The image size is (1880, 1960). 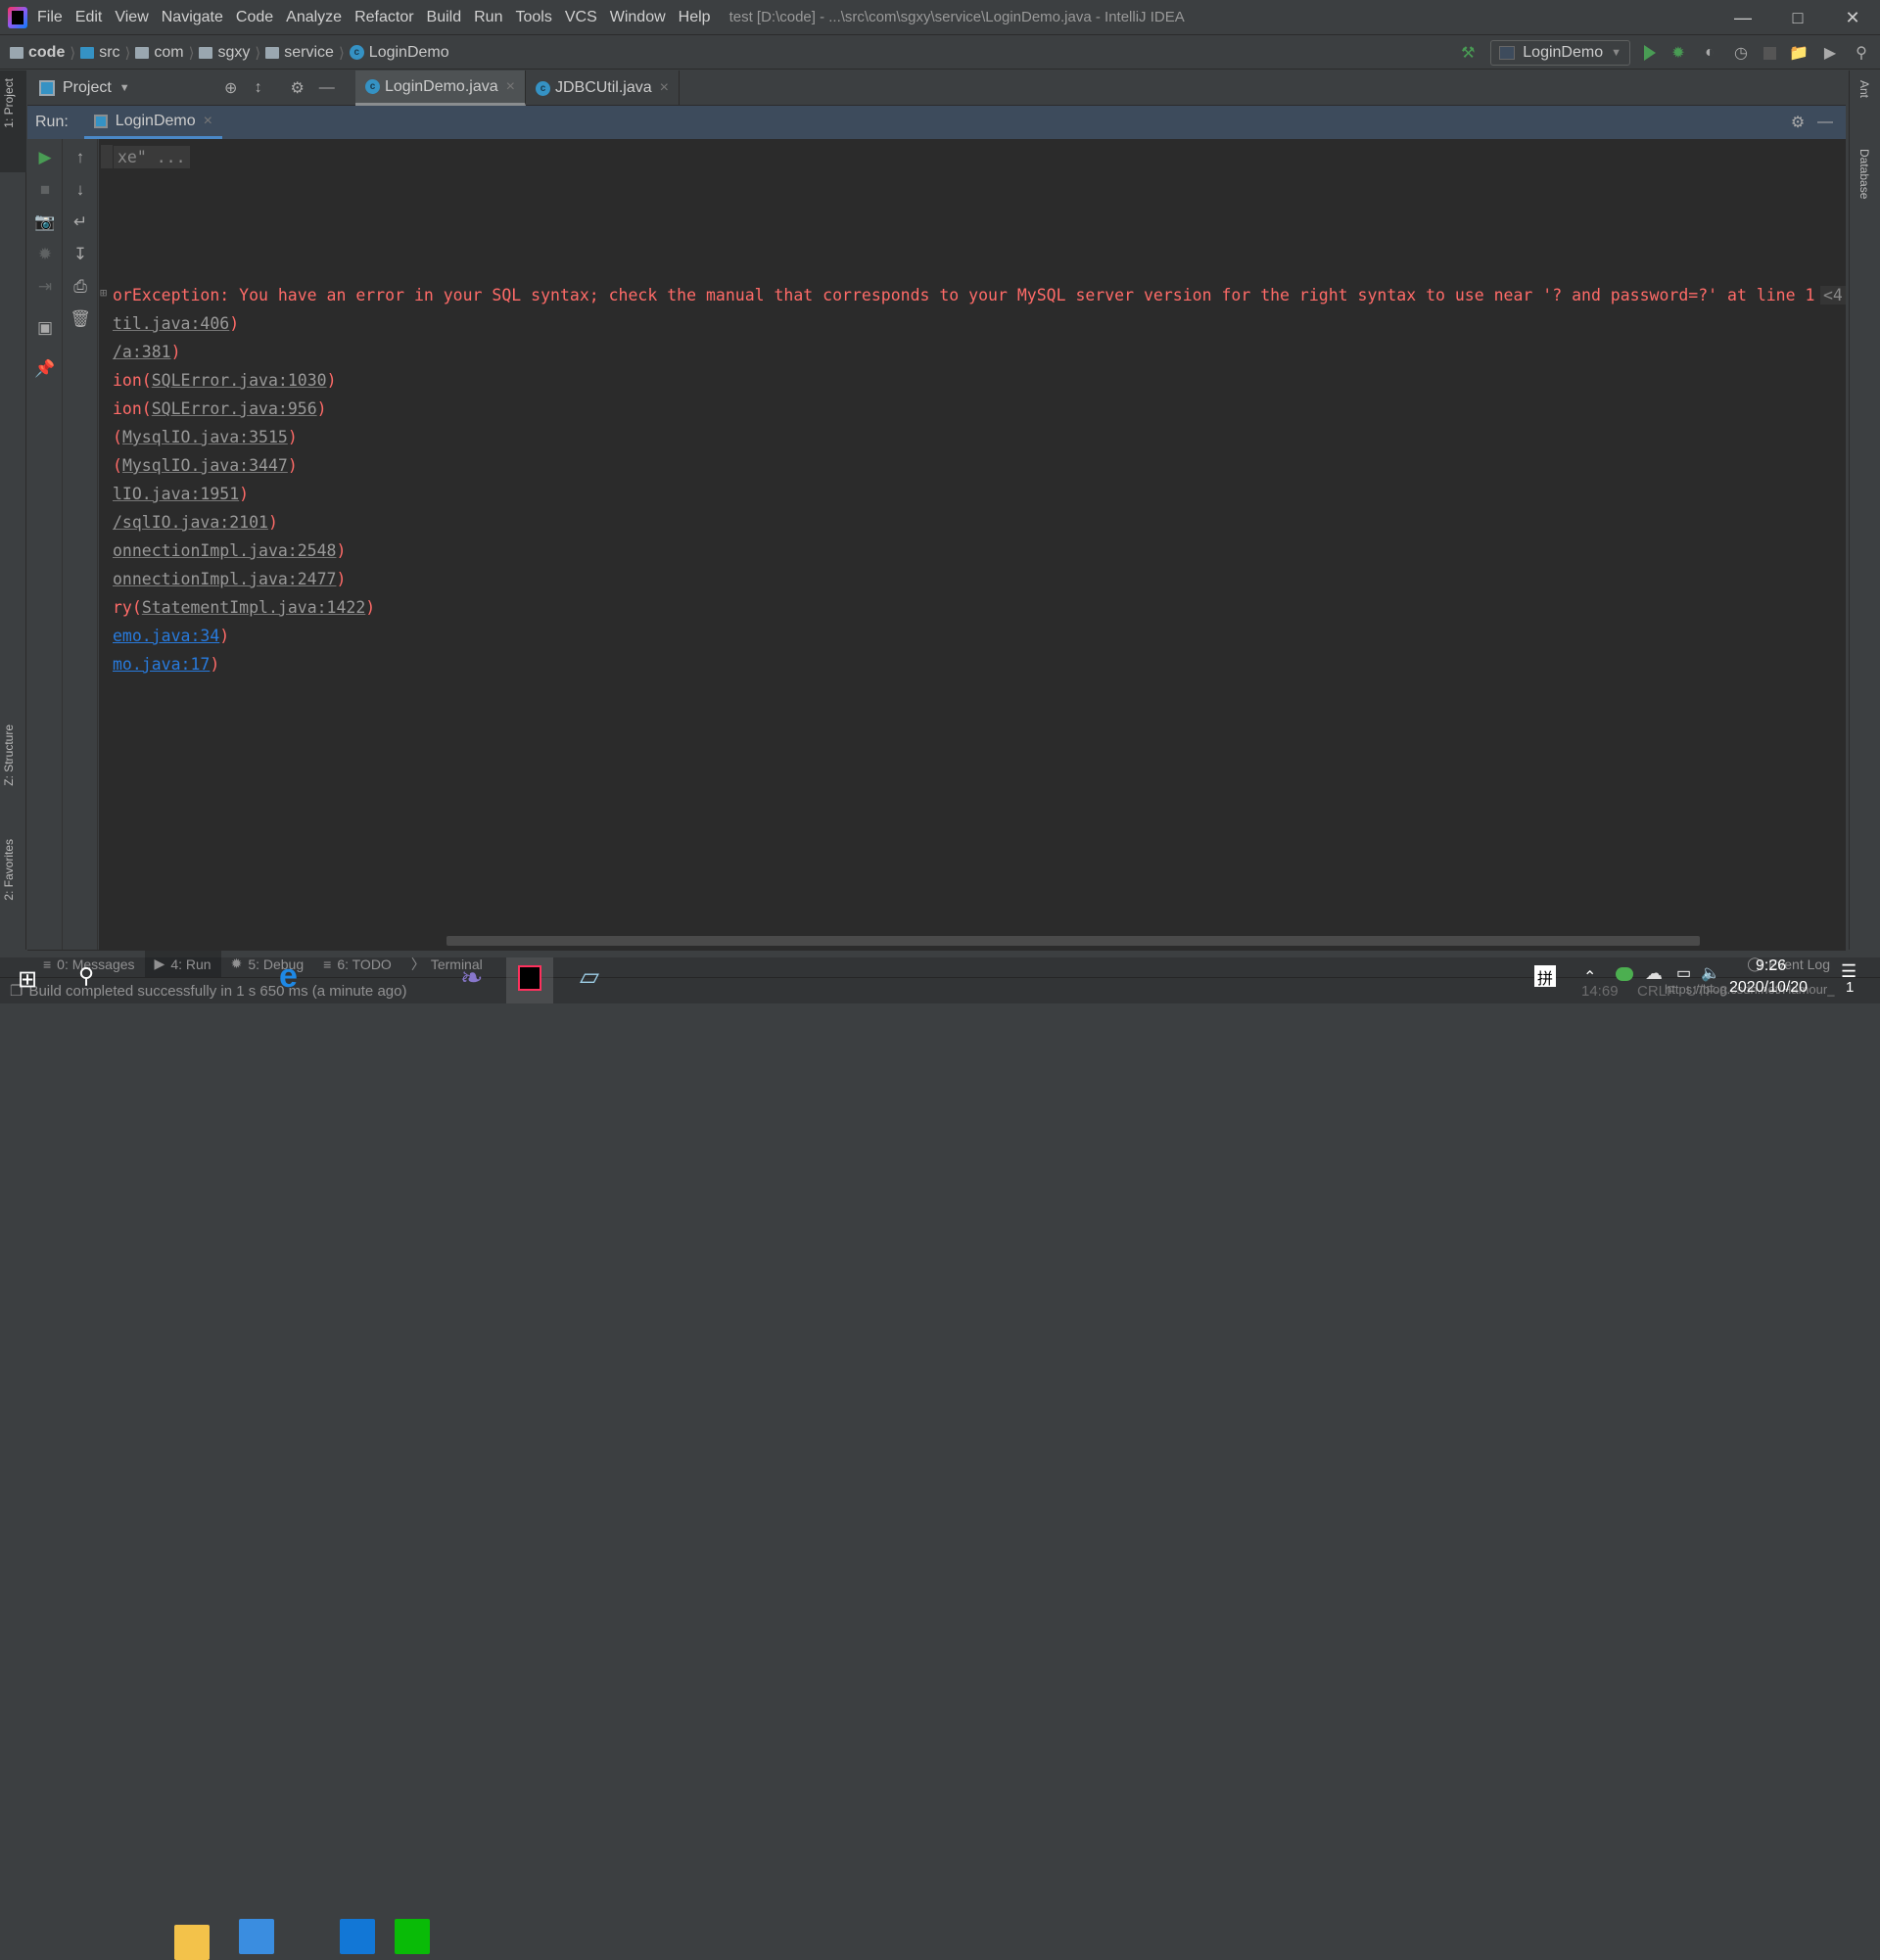 I want to click on rerun-icon: ▶, so click(x=45, y=157).